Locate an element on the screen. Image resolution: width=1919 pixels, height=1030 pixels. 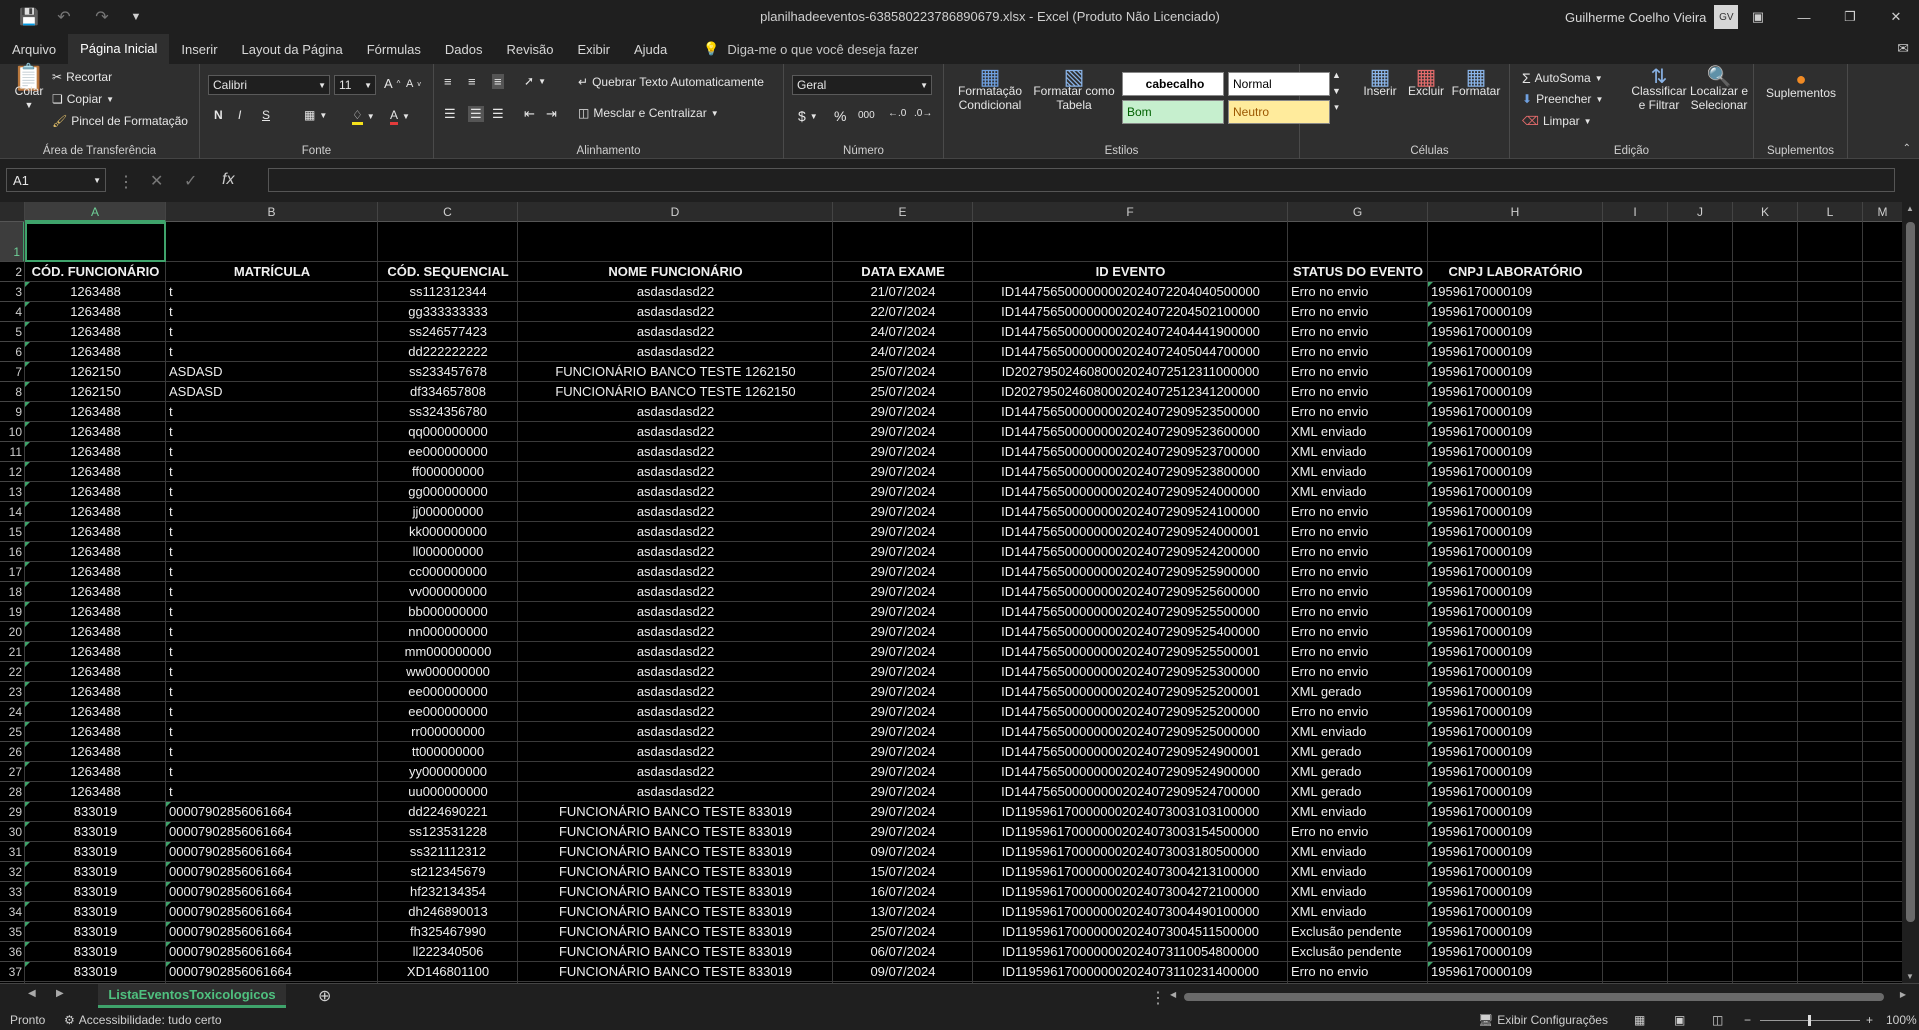
increase-indent-icon: ⇥ is located at coordinates (551, 114).